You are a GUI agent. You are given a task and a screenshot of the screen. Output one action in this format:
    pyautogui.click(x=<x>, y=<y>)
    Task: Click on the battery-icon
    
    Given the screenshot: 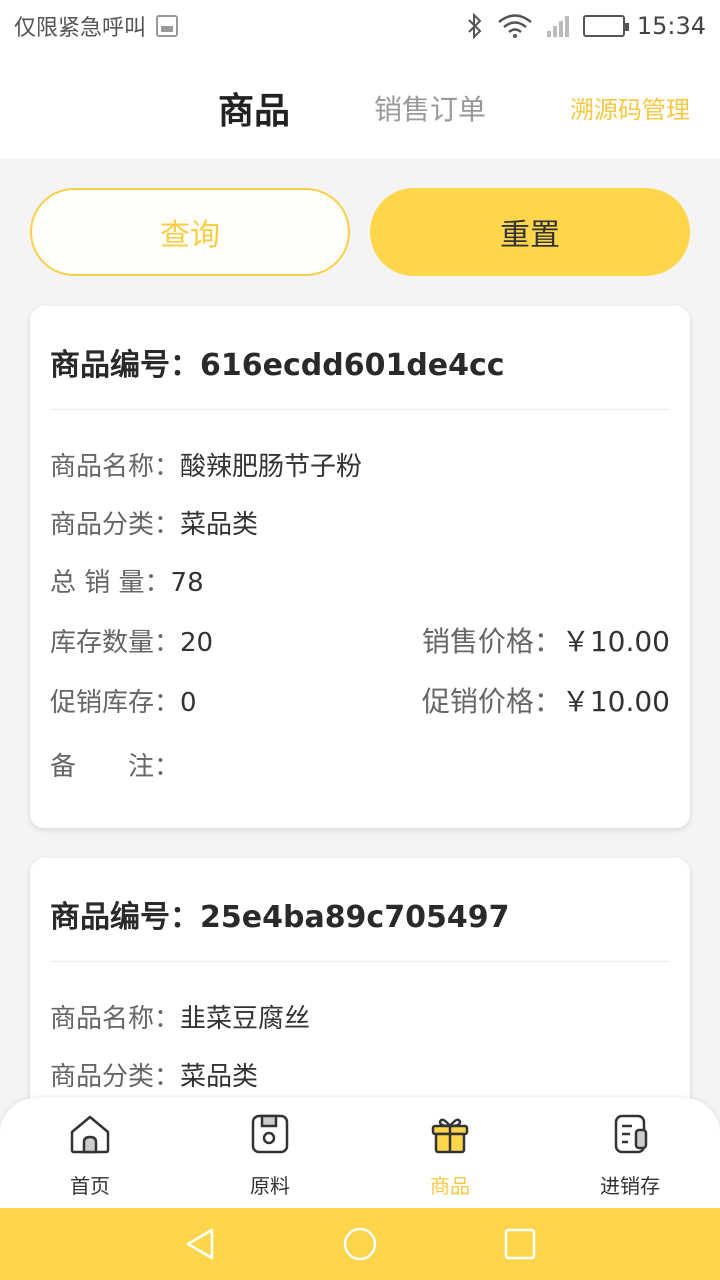 What is the action you would take?
    pyautogui.click(x=605, y=26)
    